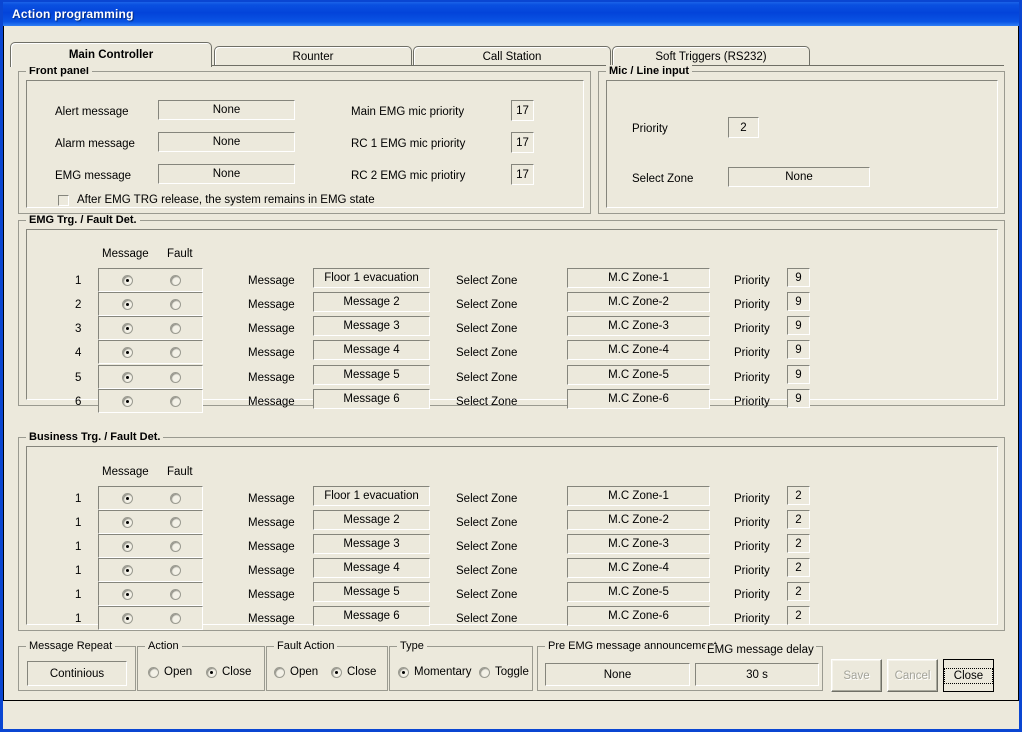 The height and width of the screenshot is (732, 1022). What do you see at coordinates (757, 674) in the screenshot?
I see `field-emg-message-delay: 30 s` at bounding box center [757, 674].